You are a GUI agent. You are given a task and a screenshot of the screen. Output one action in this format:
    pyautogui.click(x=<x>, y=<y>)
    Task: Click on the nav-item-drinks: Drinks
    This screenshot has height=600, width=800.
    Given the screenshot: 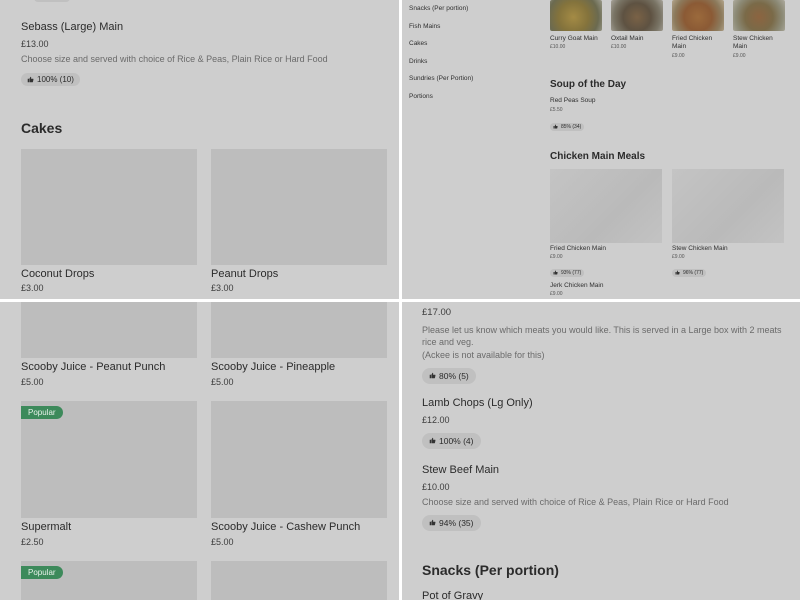 What is the action you would take?
    pyautogui.click(x=418, y=61)
    